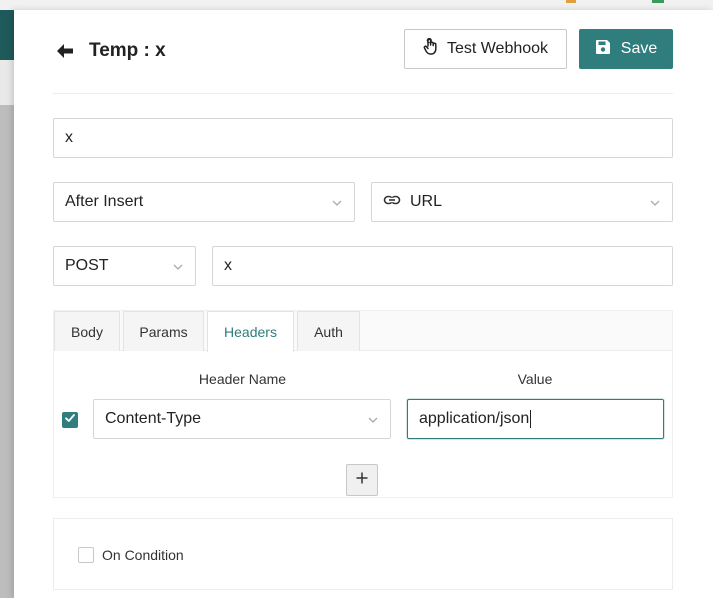 The width and height of the screenshot is (713, 598). What do you see at coordinates (65, 51) in the screenshot?
I see `arrow-left-icon` at bounding box center [65, 51].